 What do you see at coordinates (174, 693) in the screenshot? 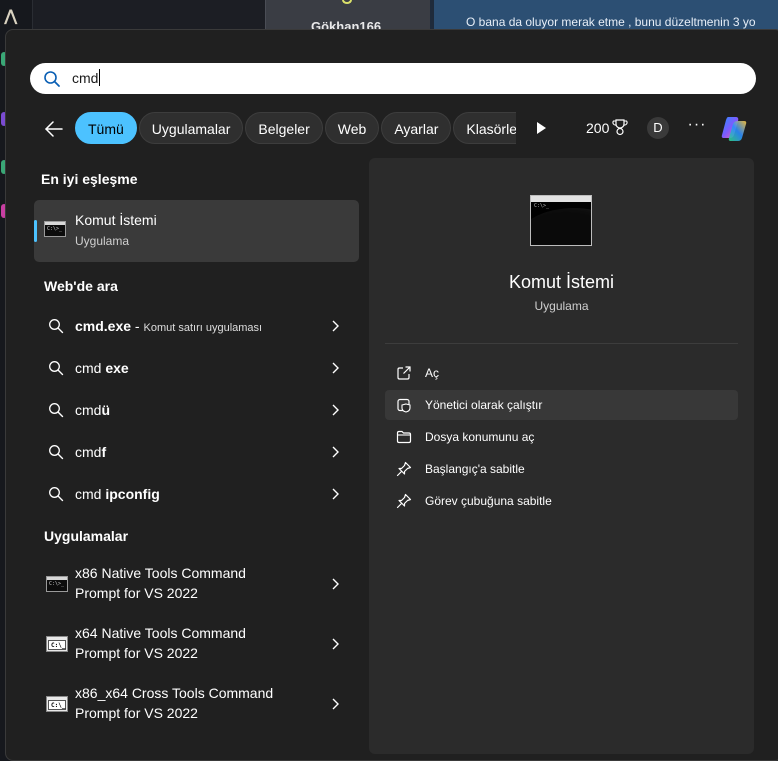
I see `app-result-name: x86_x64 Cross Tools Command` at bounding box center [174, 693].